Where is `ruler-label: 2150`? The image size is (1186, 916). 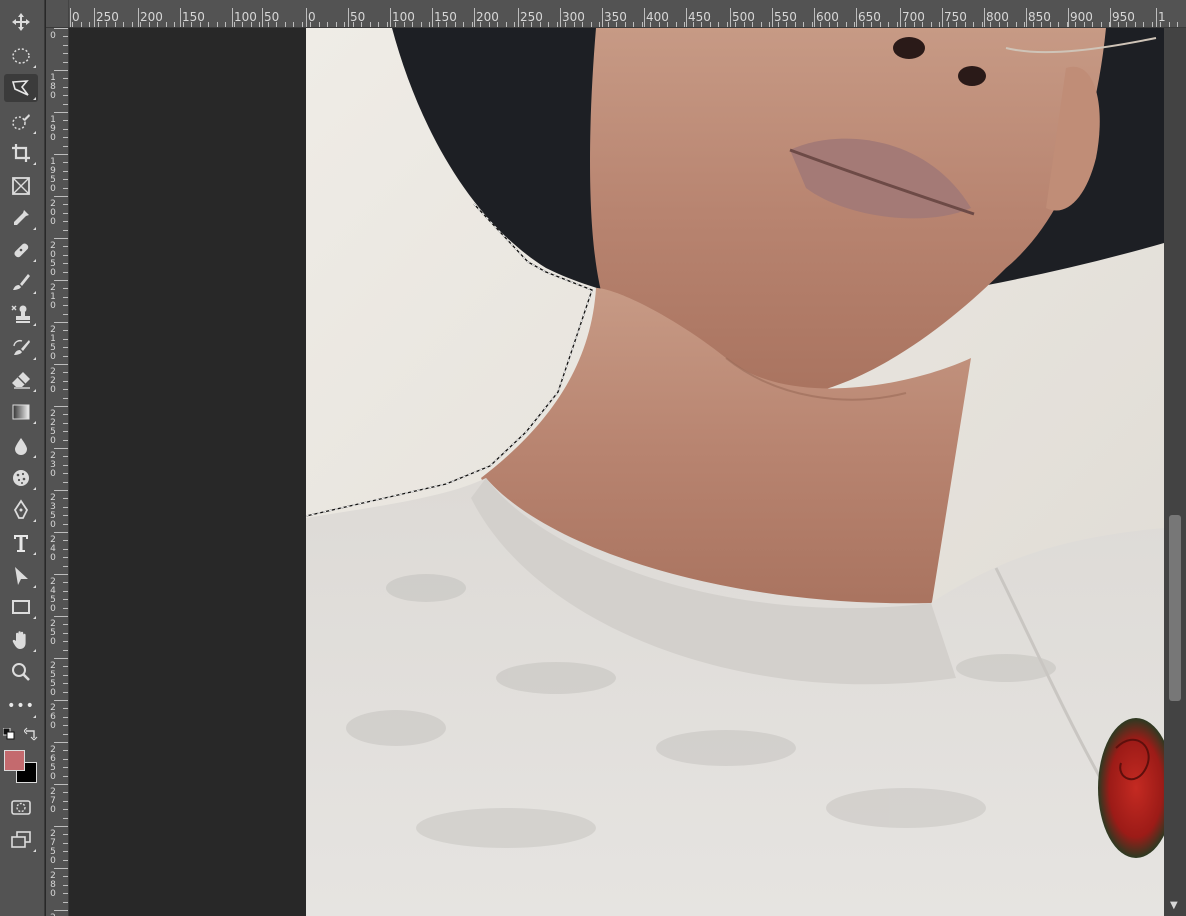
ruler-label: 2150 is located at coordinates (53, 343).